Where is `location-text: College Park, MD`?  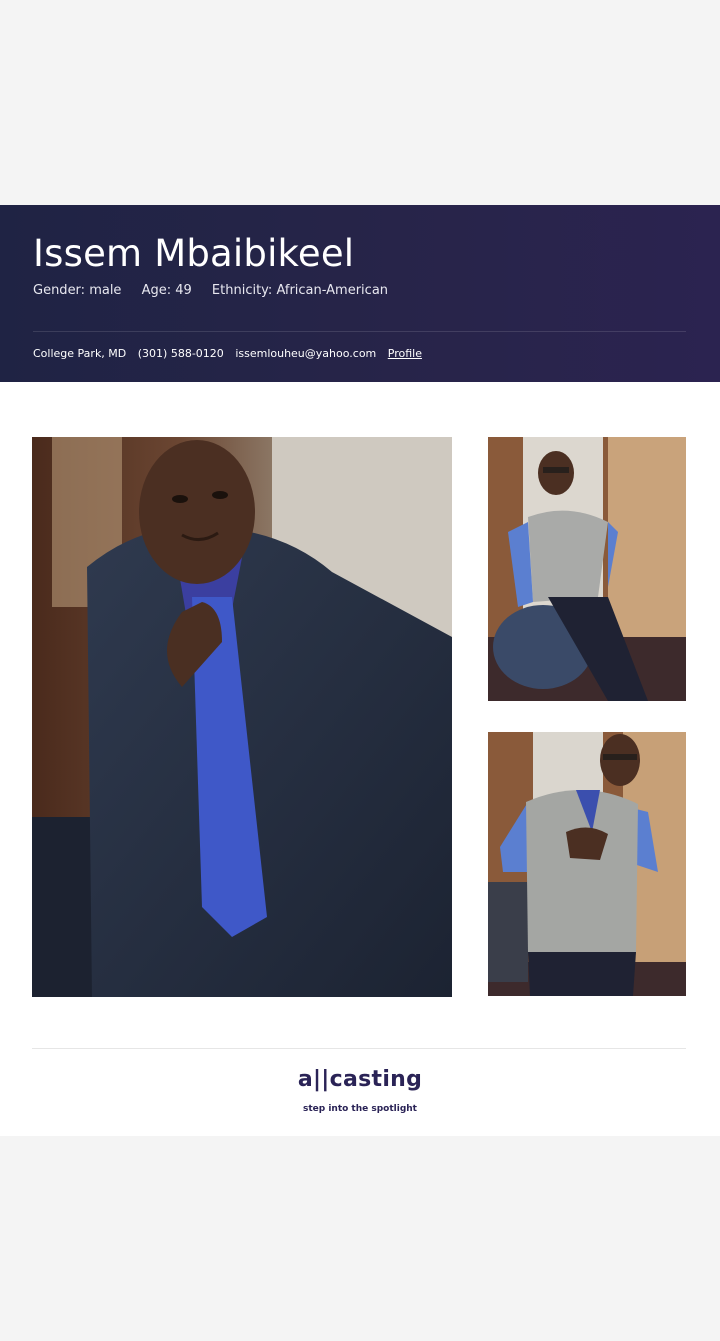
location-text: College Park, MD is located at coordinates (80, 353).